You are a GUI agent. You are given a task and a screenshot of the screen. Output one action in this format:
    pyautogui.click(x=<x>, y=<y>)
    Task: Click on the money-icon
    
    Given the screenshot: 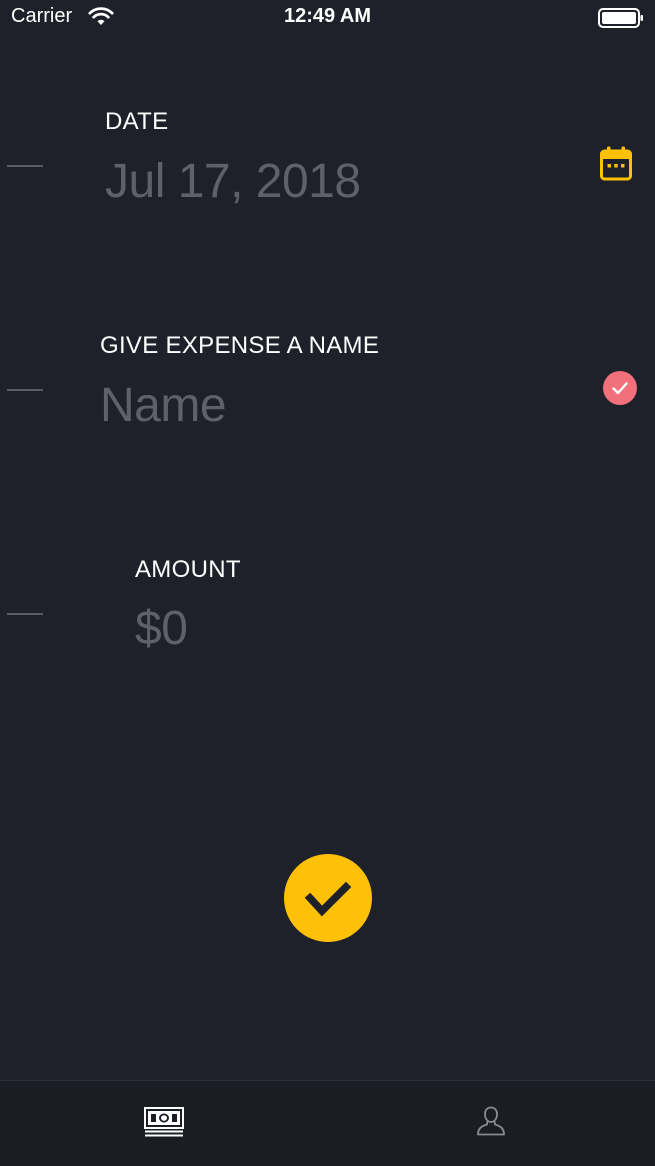 What is the action you would take?
    pyautogui.click(x=164, y=1122)
    